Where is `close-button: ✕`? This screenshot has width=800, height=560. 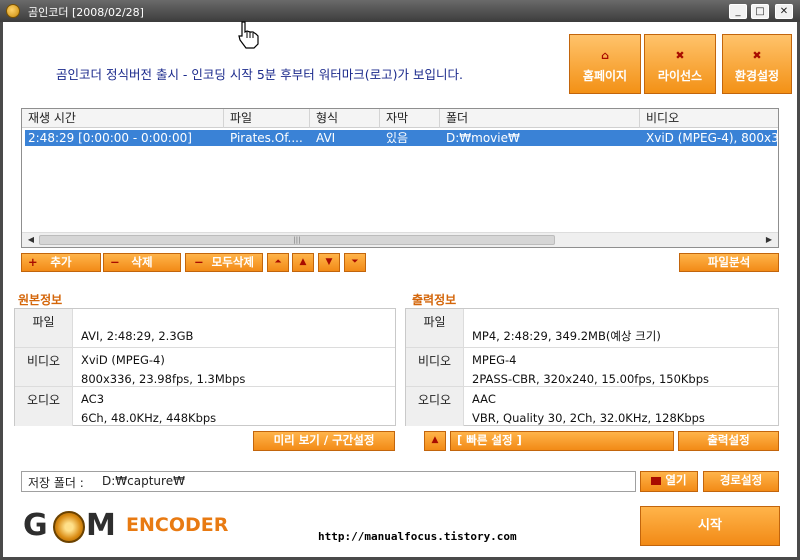 close-button: ✕ is located at coordinates (784, 11).